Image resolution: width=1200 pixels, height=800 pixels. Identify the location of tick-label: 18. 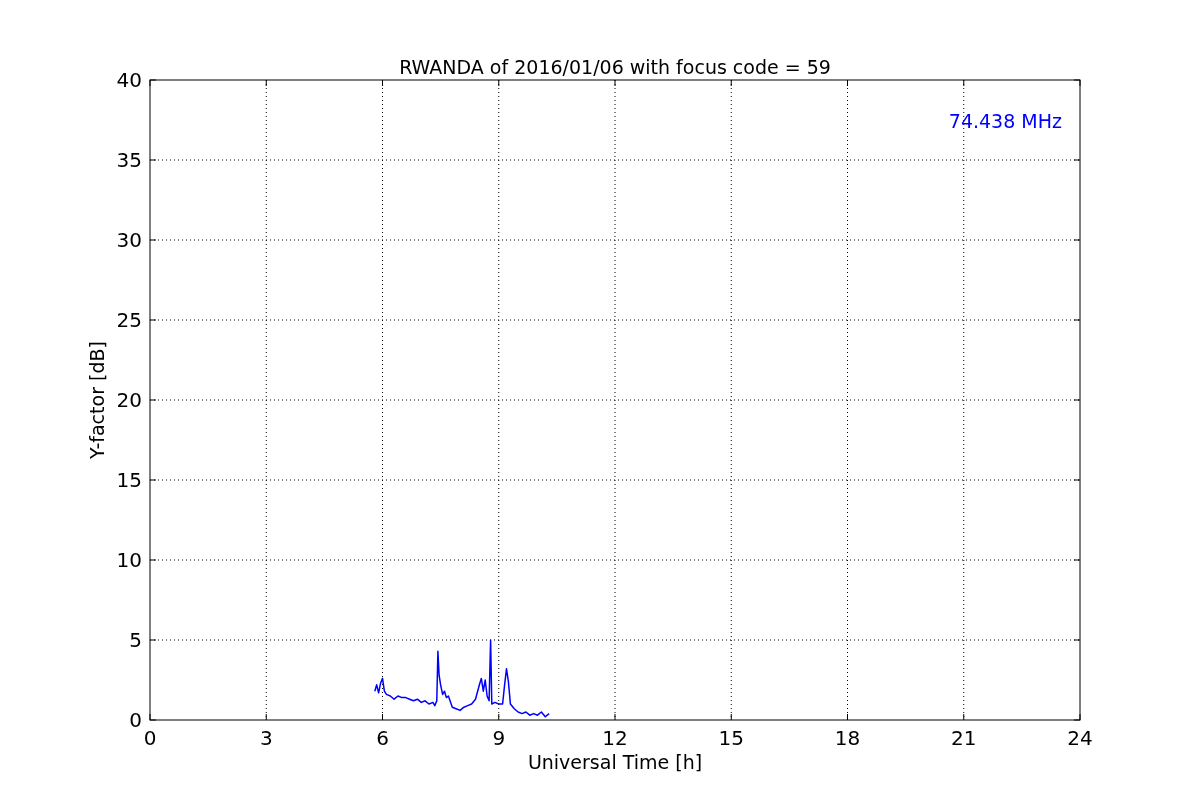
(847, 738).